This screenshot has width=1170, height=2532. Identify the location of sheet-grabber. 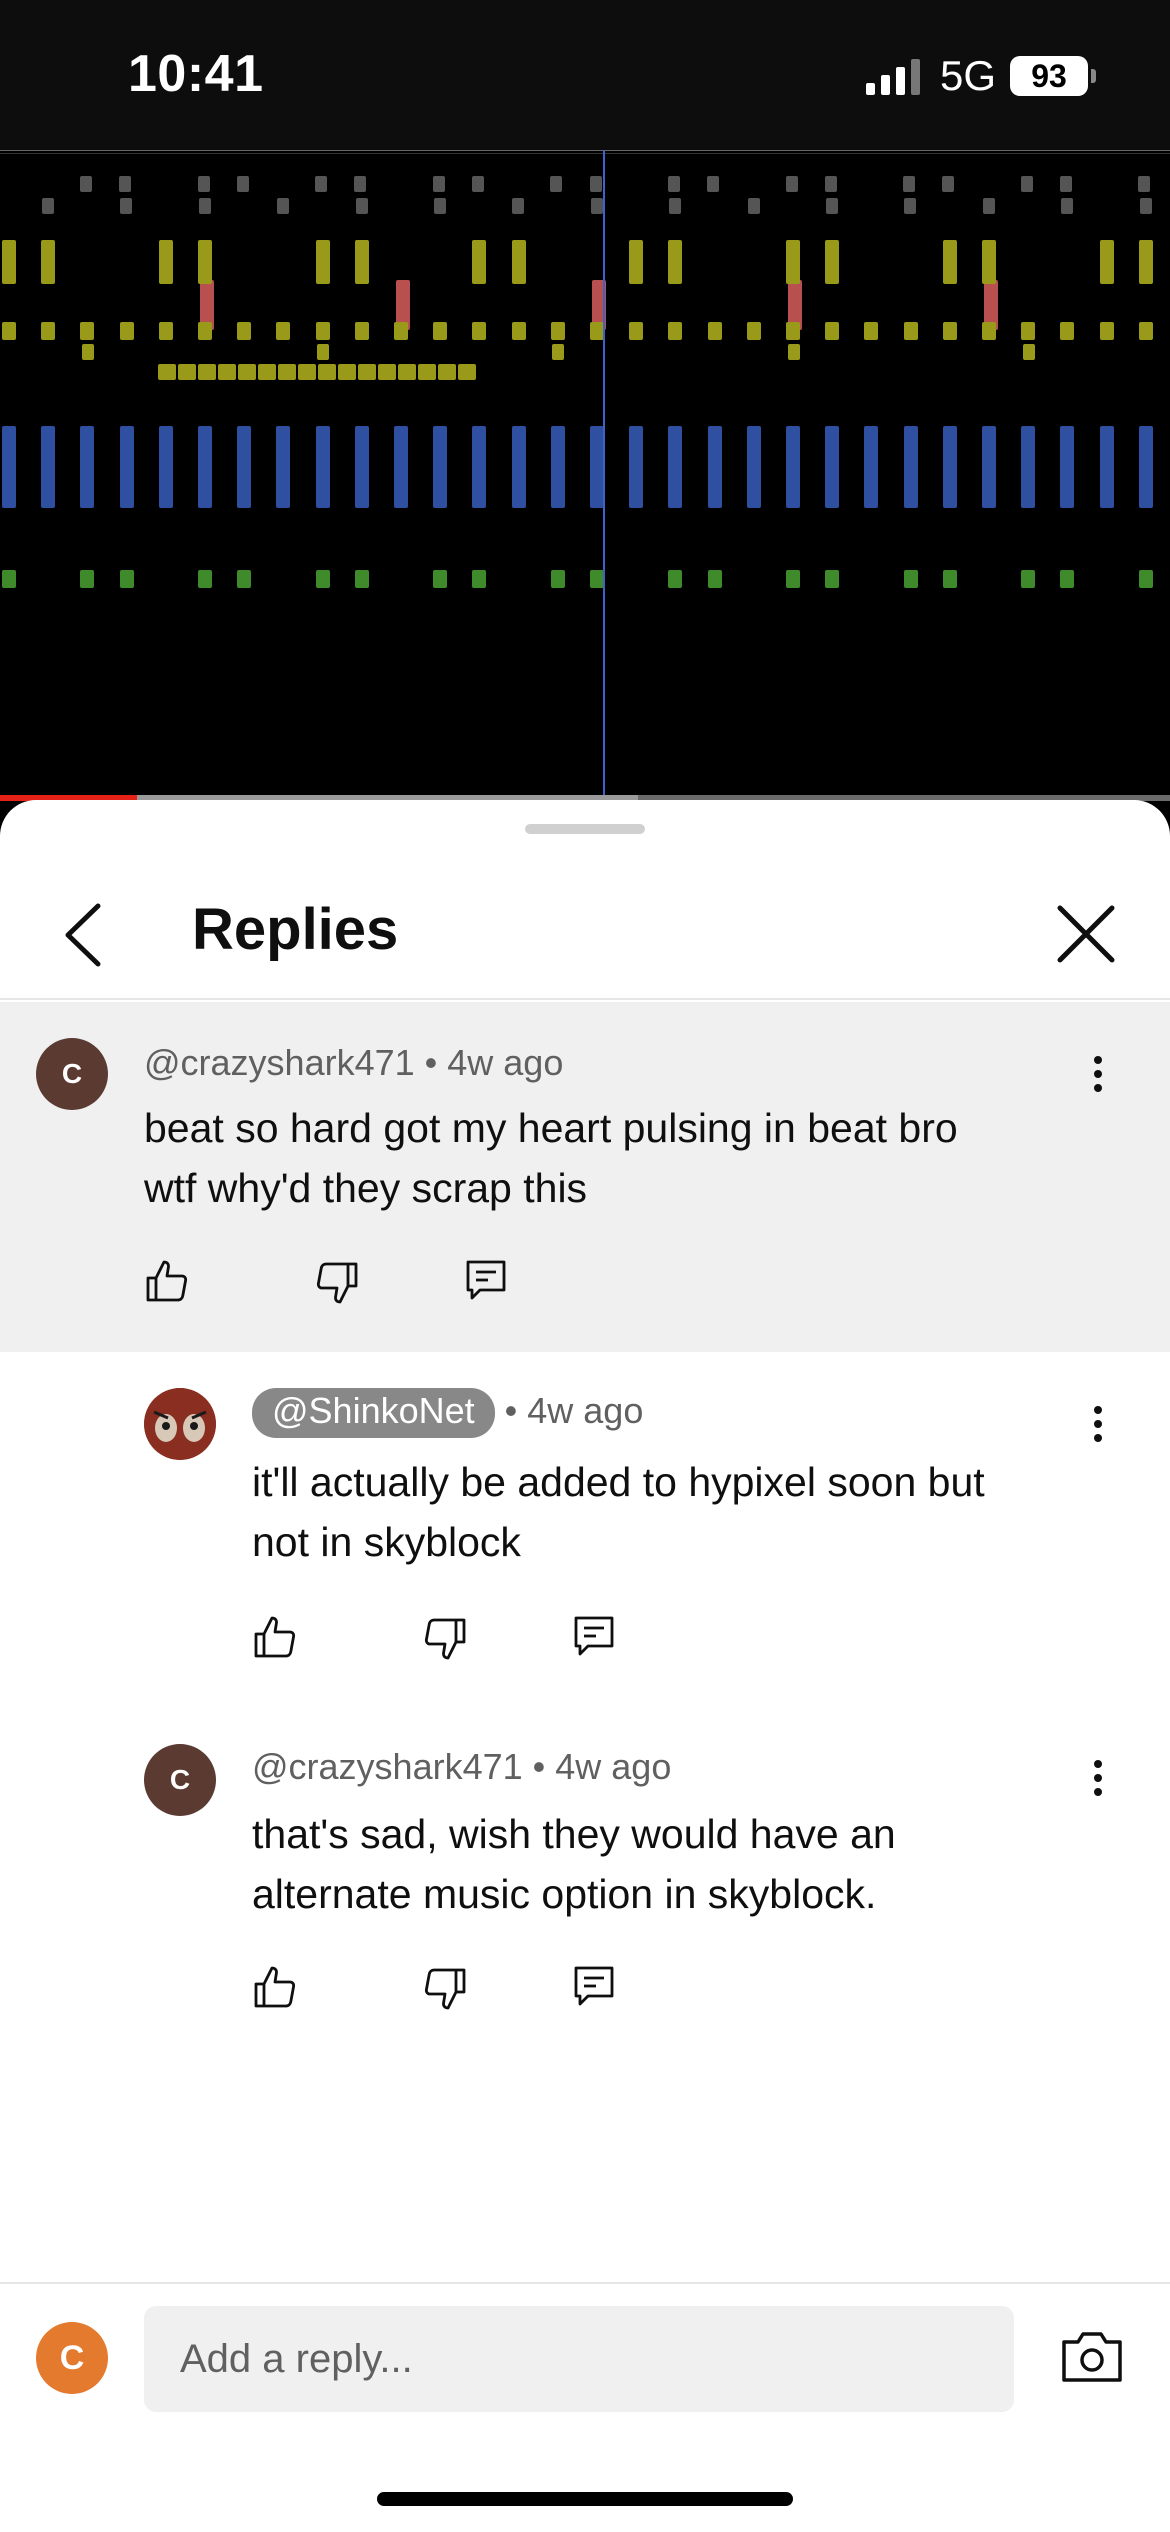
(585, 829).